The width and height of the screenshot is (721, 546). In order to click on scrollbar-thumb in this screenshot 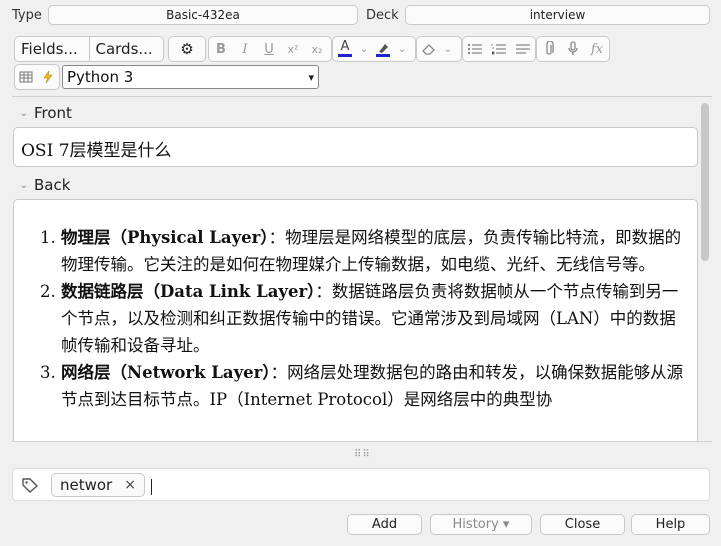, I will do `click(705, 182)`.